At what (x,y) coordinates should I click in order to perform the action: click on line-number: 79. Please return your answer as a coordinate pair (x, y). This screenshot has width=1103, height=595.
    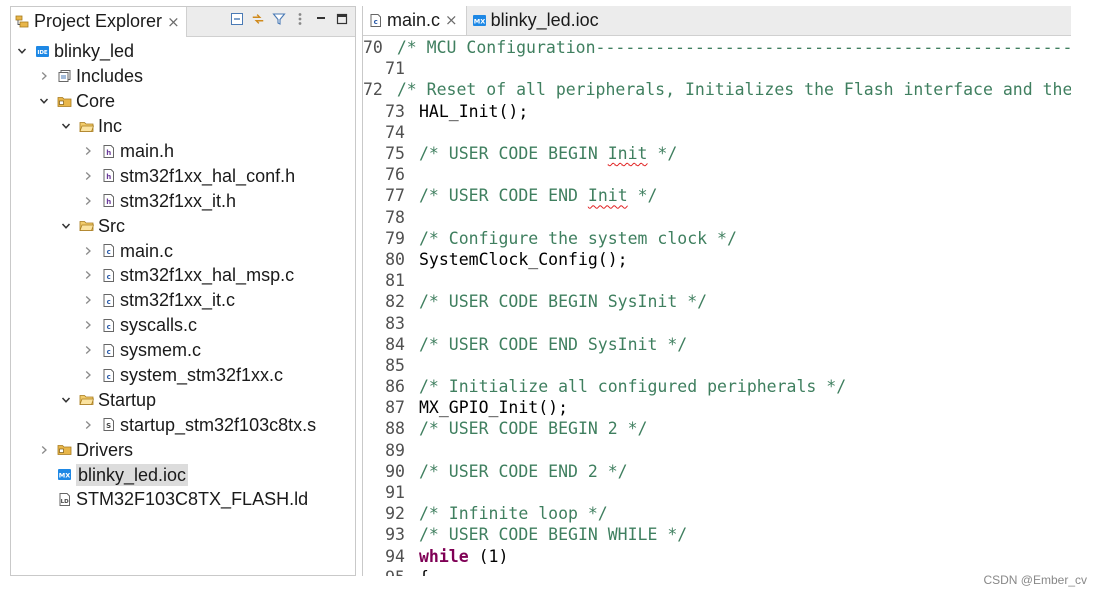
    Looking at the image, I should click on (395, 238).